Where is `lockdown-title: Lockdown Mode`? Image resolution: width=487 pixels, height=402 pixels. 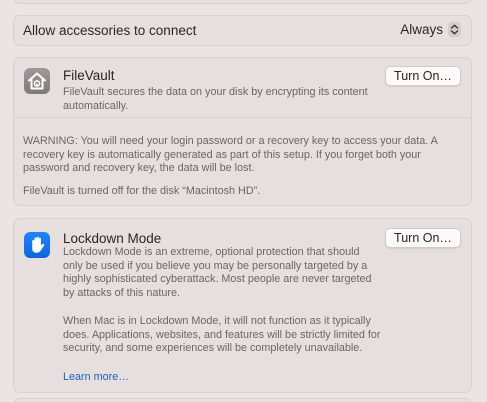
lockdown-title: Lockdown Mode is located at coordinates (112, 238).